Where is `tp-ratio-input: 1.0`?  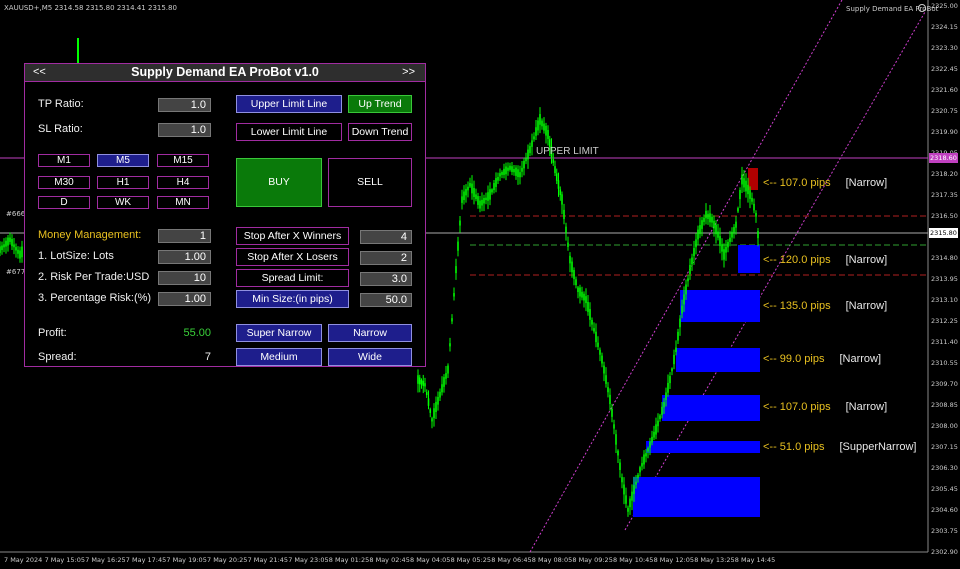 tp-ratio-input: 1.0 is located at coordinates (184, 105).